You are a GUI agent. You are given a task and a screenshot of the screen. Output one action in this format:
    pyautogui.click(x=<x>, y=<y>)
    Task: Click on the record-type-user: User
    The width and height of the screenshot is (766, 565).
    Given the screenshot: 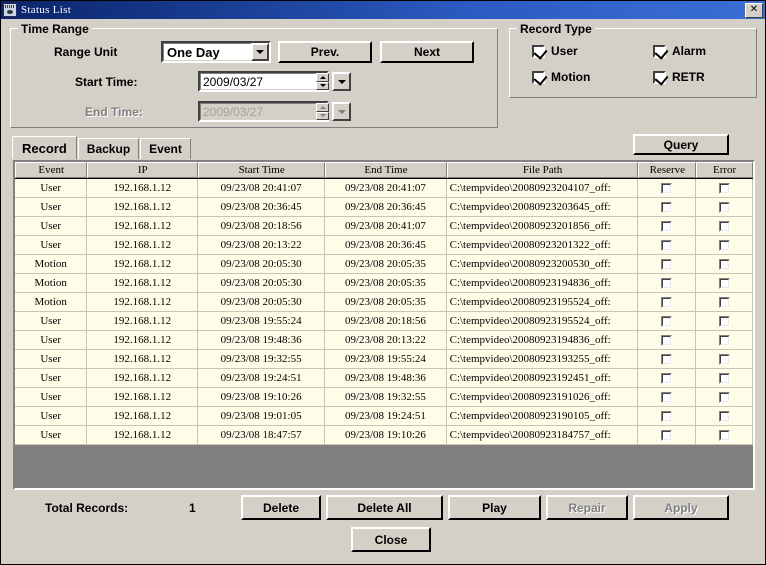 What is the action you would take?
    pyautogui.click(x=555, y=52)
    